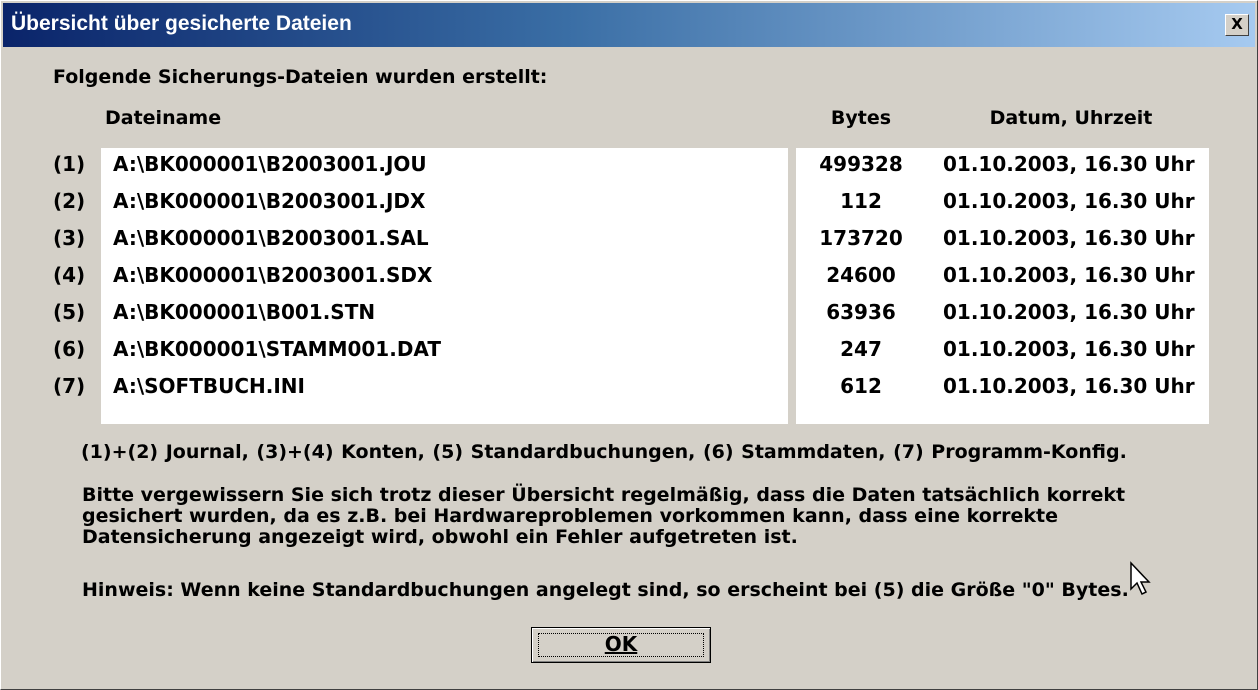 The height and width of the screenshot is (690, 1258). Describe the element at coordinates (69, 386) in the screenshot. I see `row-number: (7)` at that location.